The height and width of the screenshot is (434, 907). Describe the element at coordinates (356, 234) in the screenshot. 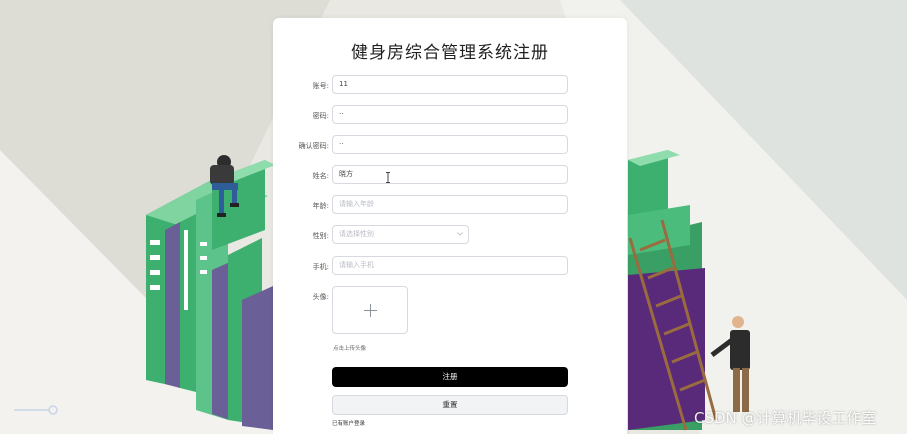

I see `gender-select-placeholder: 请选择性别` at that location.